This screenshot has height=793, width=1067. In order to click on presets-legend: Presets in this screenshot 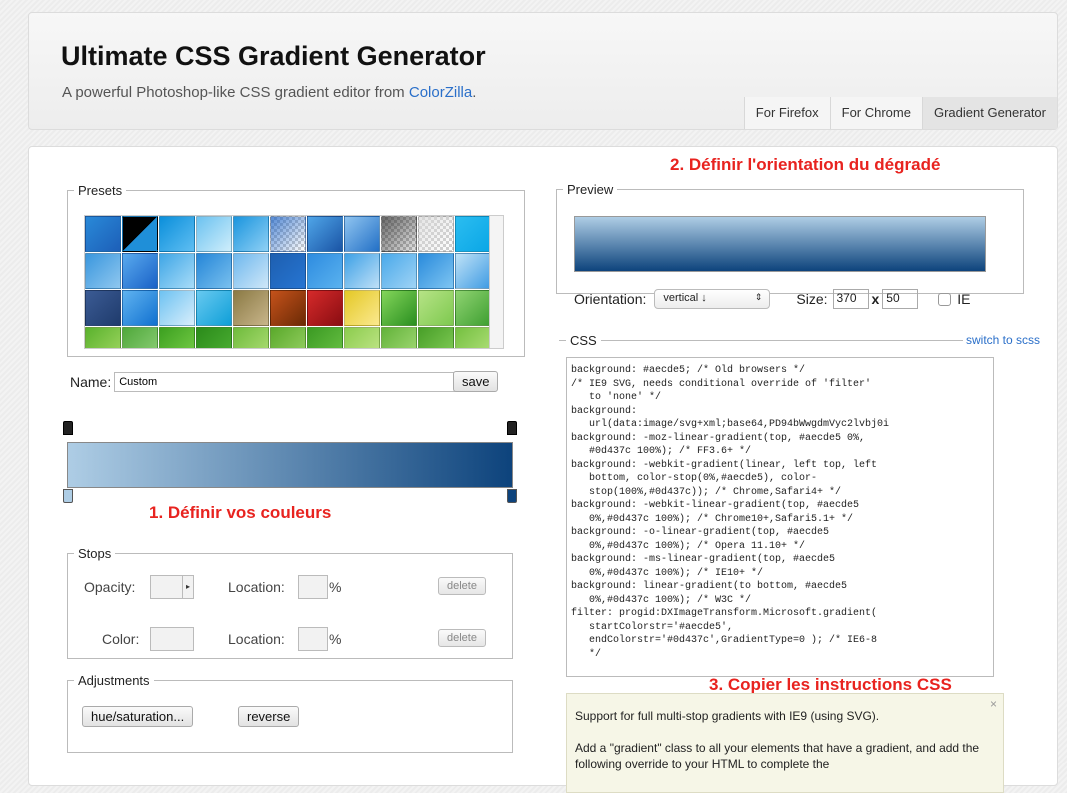, I will do `click(100, 190)`.